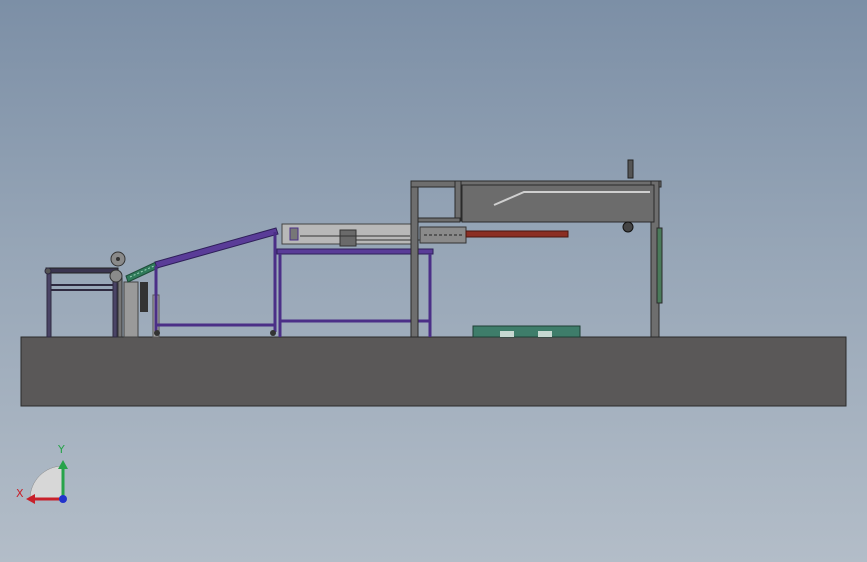 Image resolution: width=867 pixels, height=562 pixels. What do you see at coordinates (142, 272) in the screenshot?
I see `chain-guide` at bounding box center [142, 272].